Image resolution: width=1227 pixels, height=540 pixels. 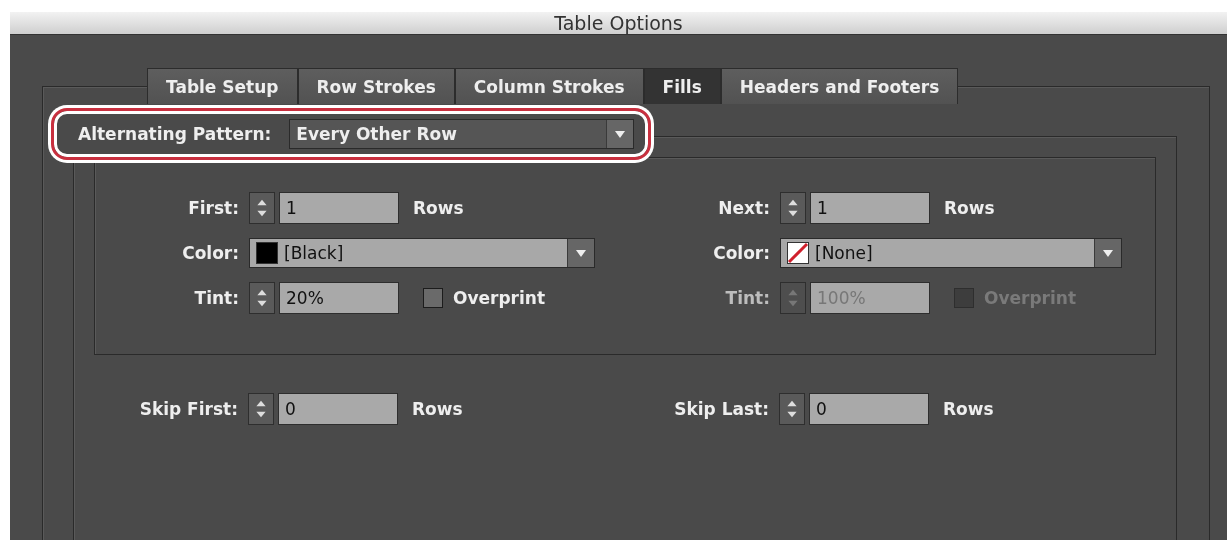 I want to click on tab: Headers and Footers, so click(x=839, y=86).